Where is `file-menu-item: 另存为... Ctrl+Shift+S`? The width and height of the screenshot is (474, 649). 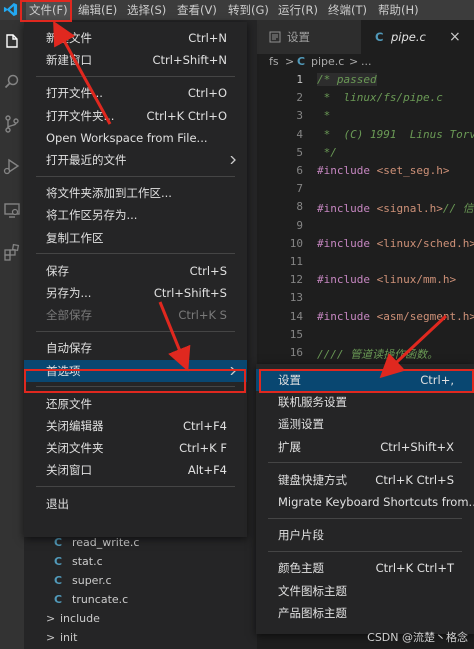
file-menu-item: 另存为... Ctrl+Shift+S is located at coordinates (135, 293).